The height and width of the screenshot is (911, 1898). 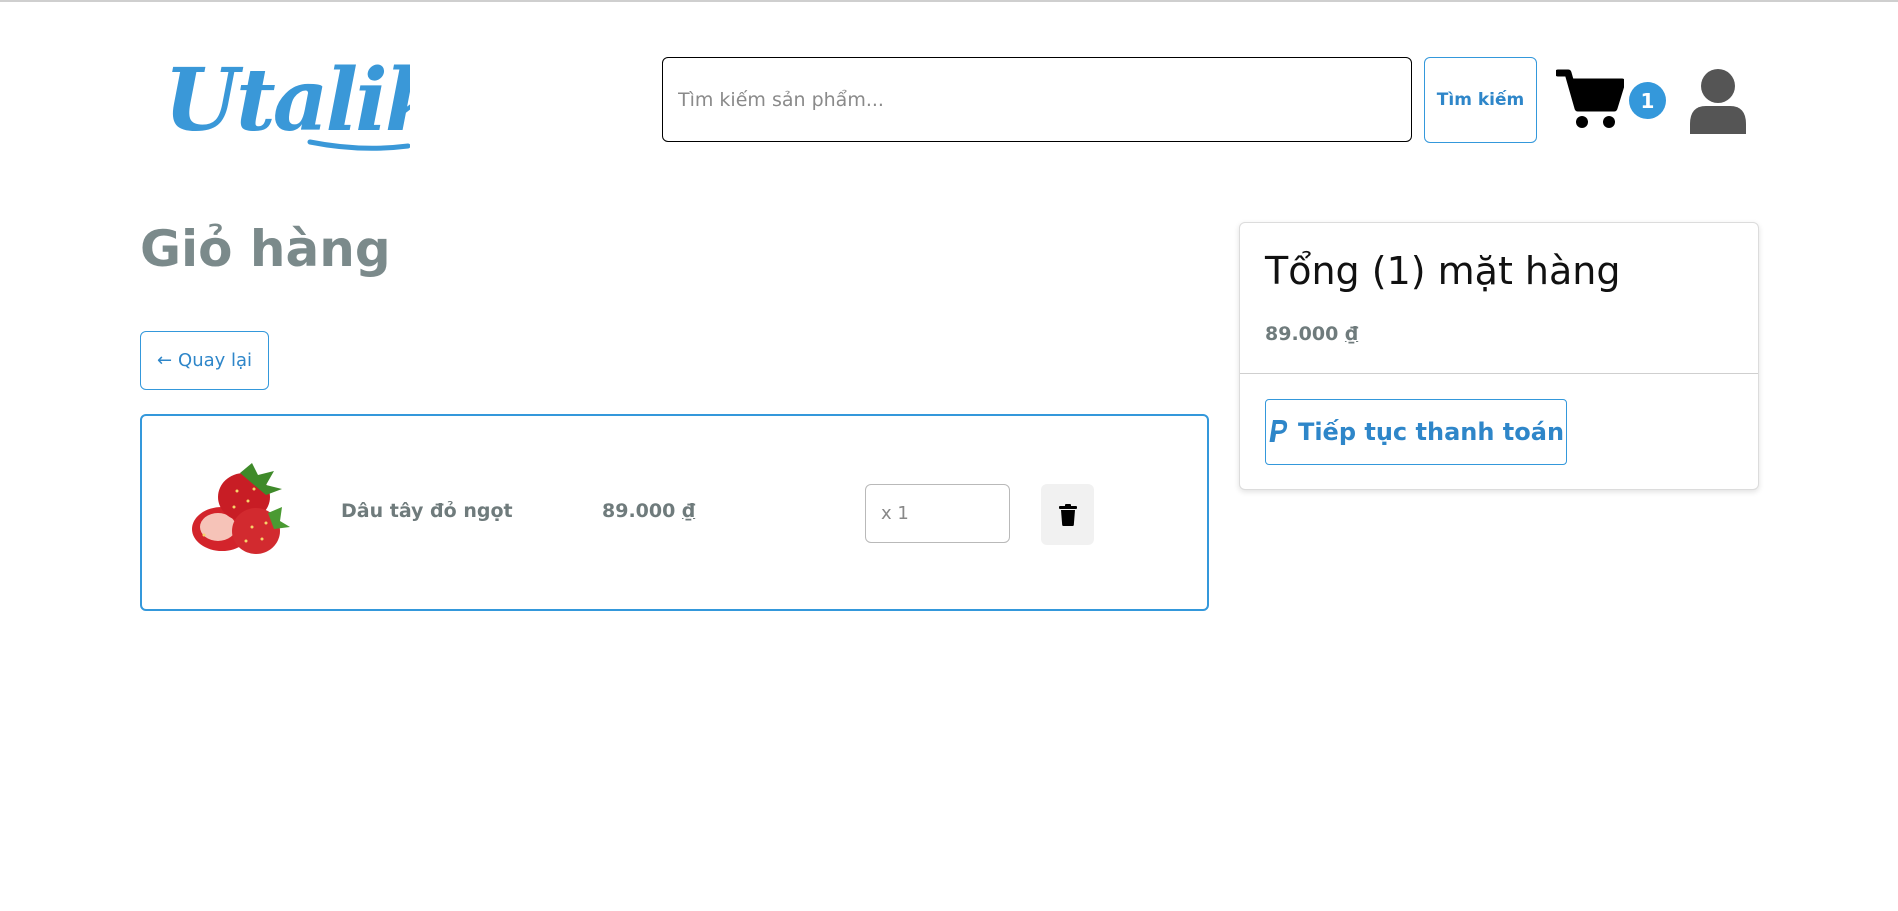 I want to click on strawberry-image, so click(x=237, y=511).